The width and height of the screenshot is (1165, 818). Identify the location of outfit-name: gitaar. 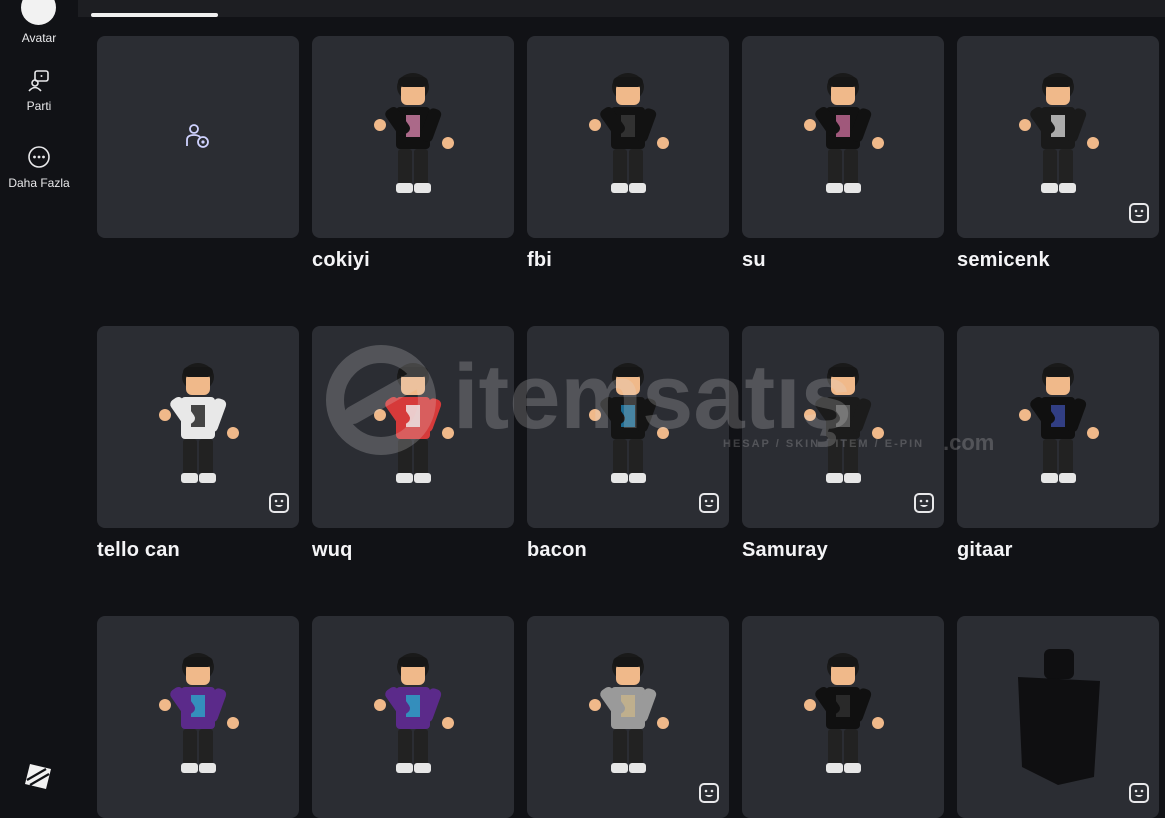
(985, 550).